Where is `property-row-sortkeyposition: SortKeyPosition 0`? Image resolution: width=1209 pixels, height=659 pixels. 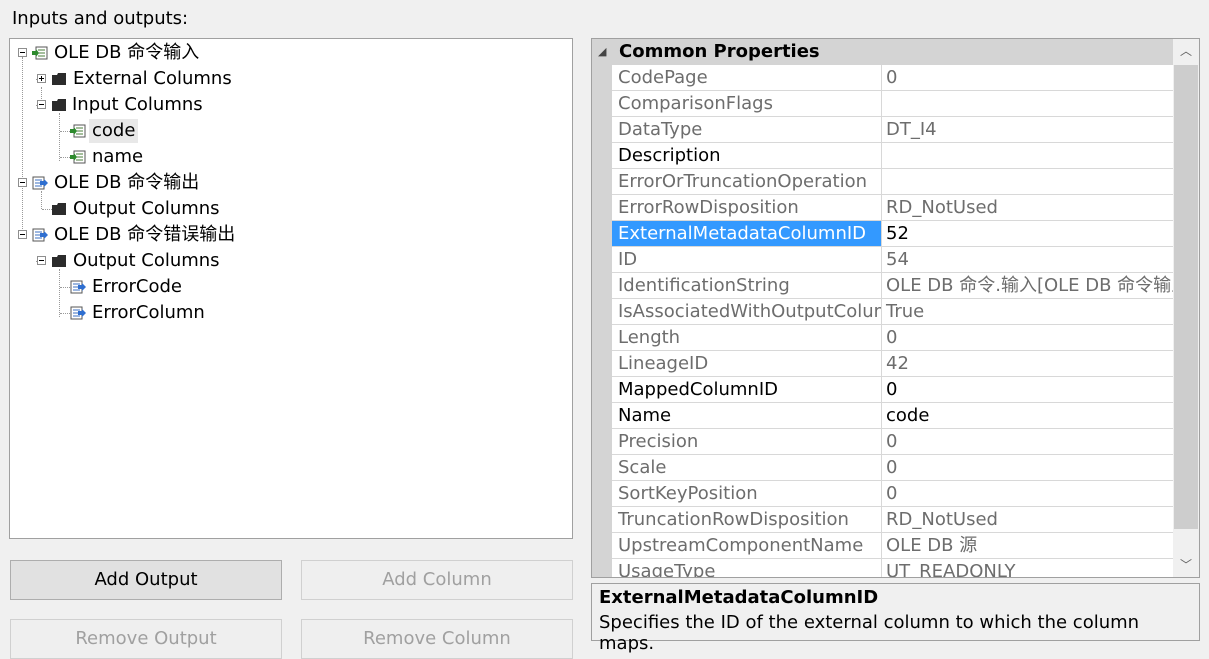 property-row-sortkeyposition: SortKeyPosition 0 is located at coordinates (893, 494).